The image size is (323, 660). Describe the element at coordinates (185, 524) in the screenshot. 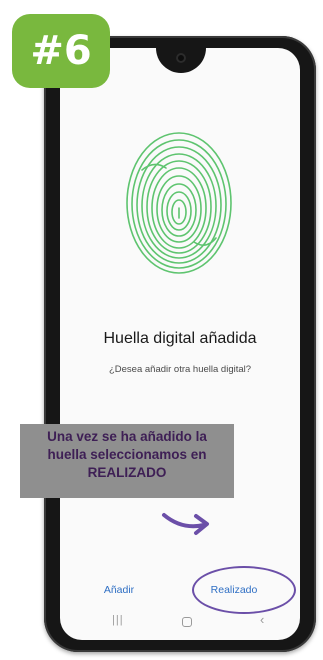

I see `arrow-icon` at that location.